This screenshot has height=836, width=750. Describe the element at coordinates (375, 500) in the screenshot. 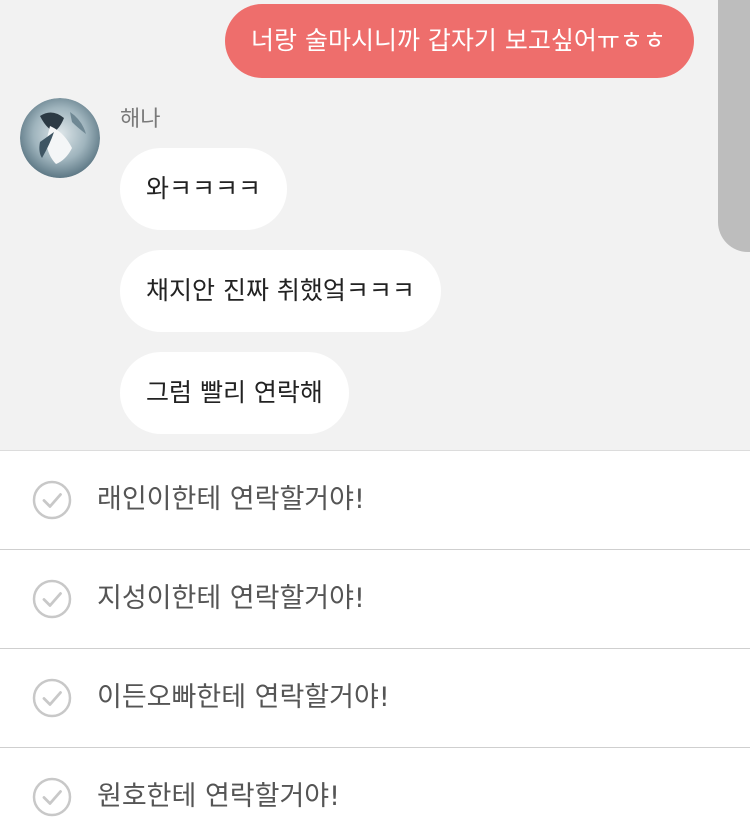

I see `choice-option-1: 래인이한테 연락할거야!` at that location.